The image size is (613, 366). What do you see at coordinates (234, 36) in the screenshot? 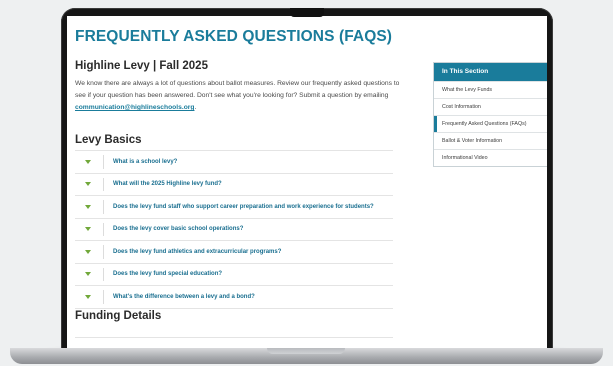
I see `page-title: FREQUENTLY ASKED QUESTIONS (FAQS)` at bounding box center [234, 36].